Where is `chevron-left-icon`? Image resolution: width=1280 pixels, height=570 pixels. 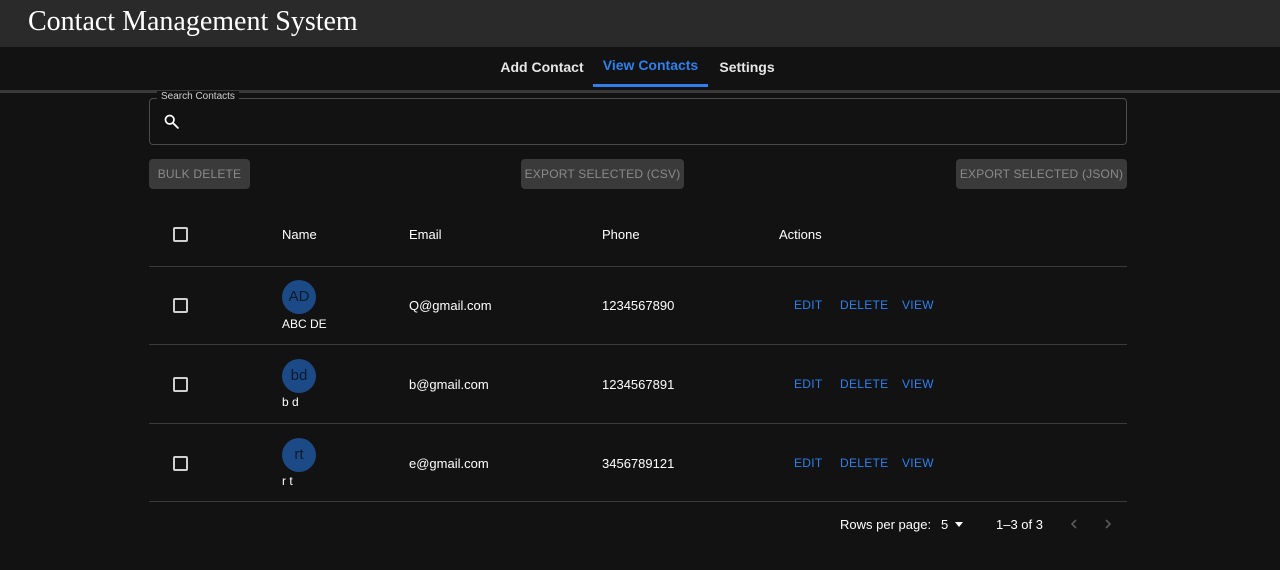
chevron-left-icon is located at coordinates (1074, 524).